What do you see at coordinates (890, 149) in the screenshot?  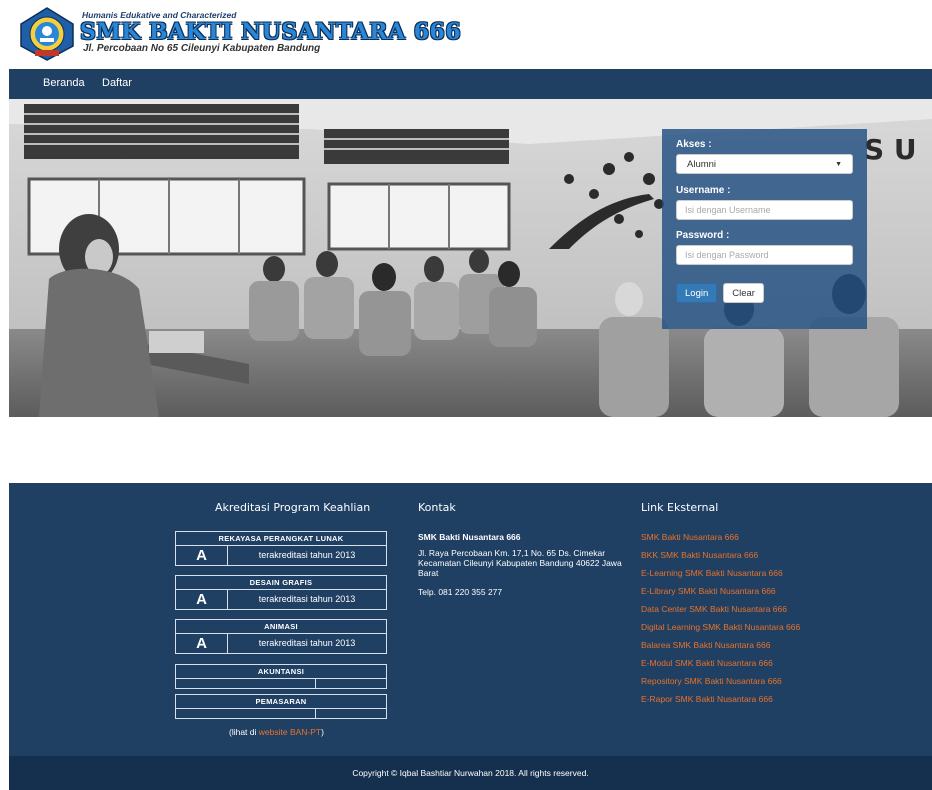 I see `svg-text: S U` at bounding box center [890, 149].